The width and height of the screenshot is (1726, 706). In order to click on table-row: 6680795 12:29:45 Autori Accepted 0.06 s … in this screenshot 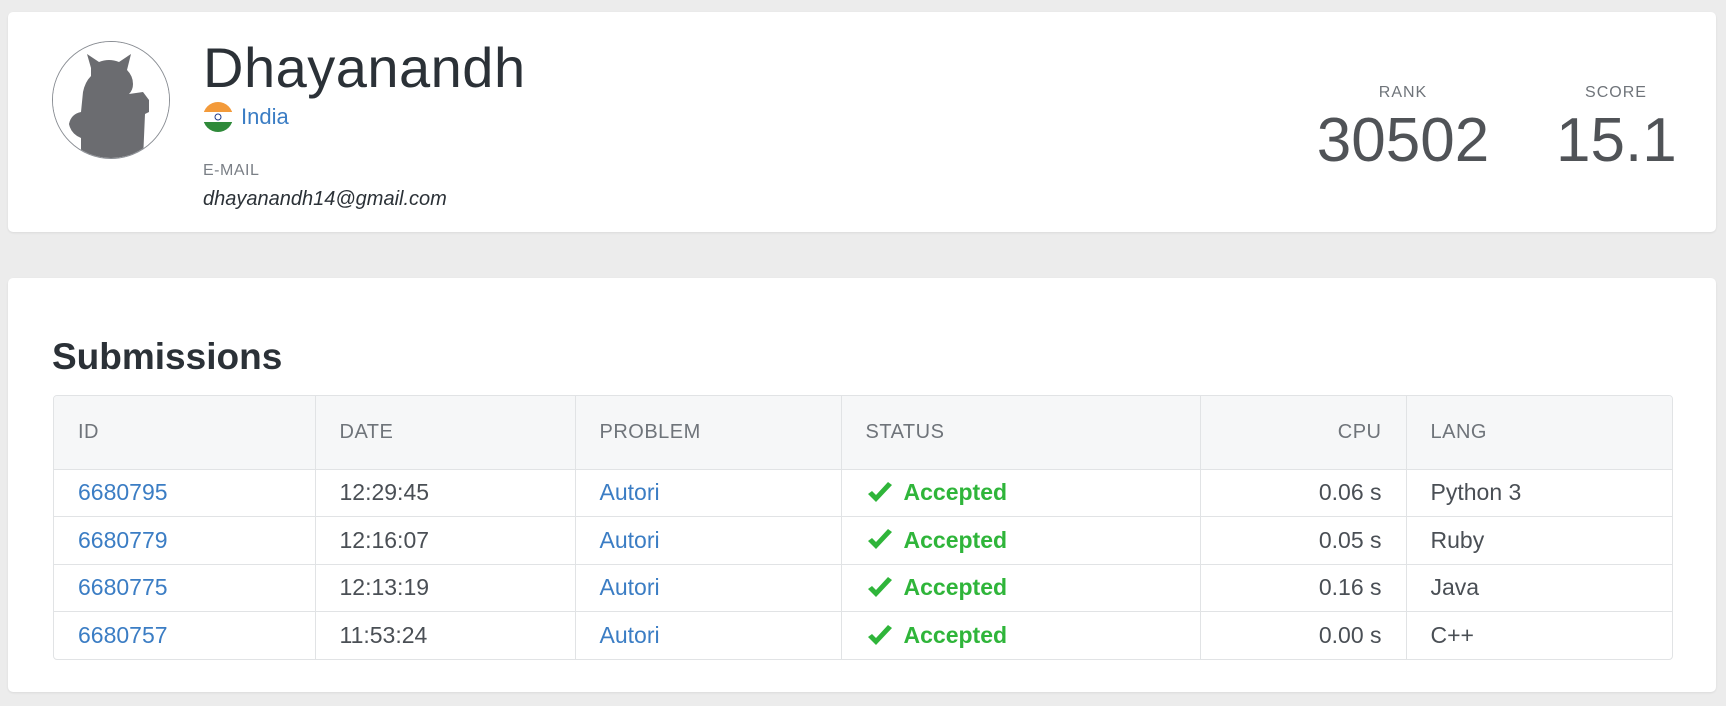, I will do `click(863, 493)`.